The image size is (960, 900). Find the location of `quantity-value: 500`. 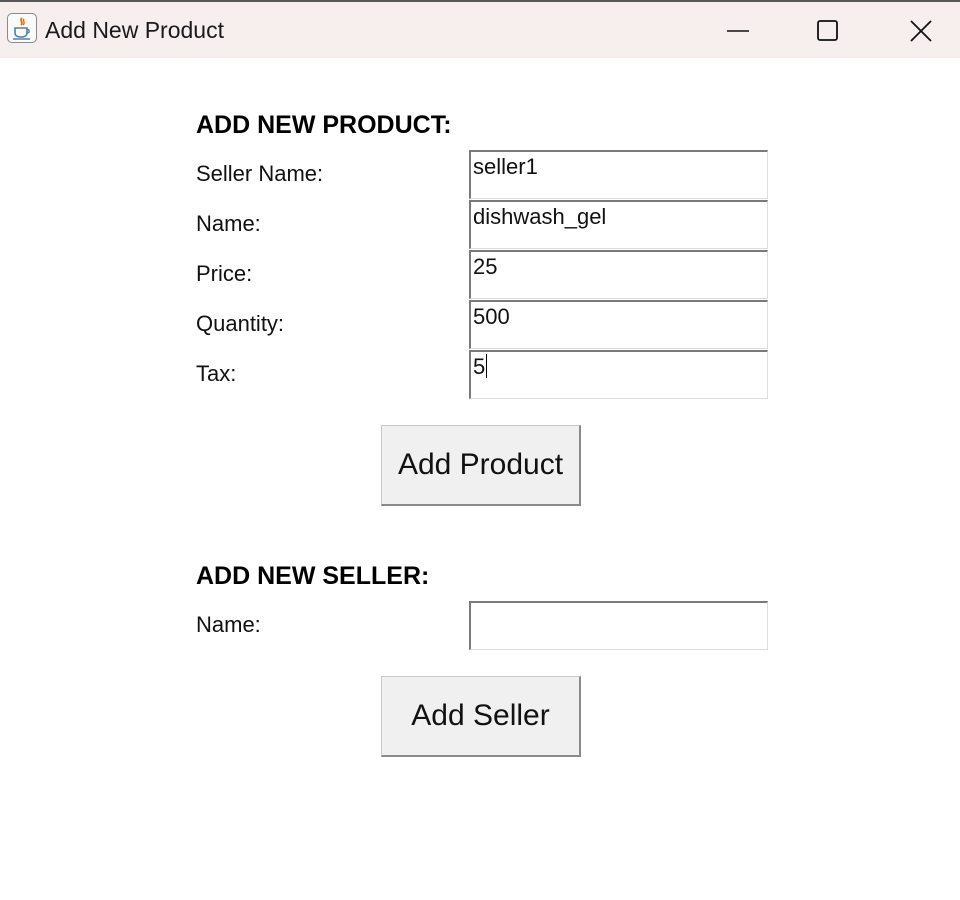

quantity-value: 500 is located at coordinates (491, 316).